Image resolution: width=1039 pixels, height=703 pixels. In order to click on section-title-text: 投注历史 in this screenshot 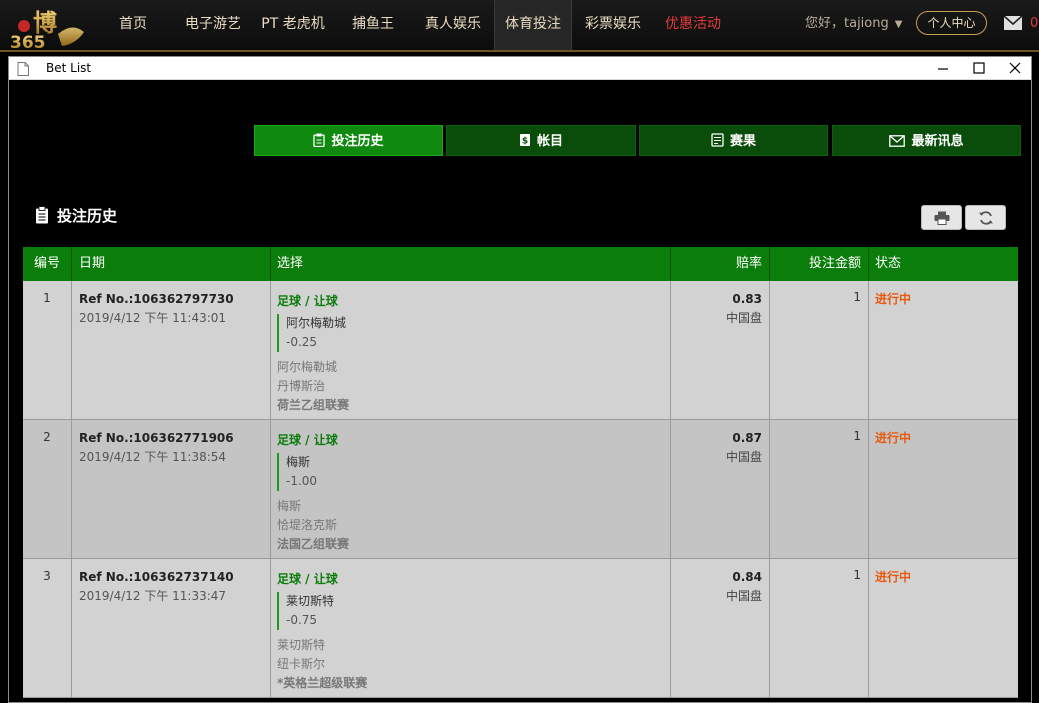, I will do `click(87, 216)`.